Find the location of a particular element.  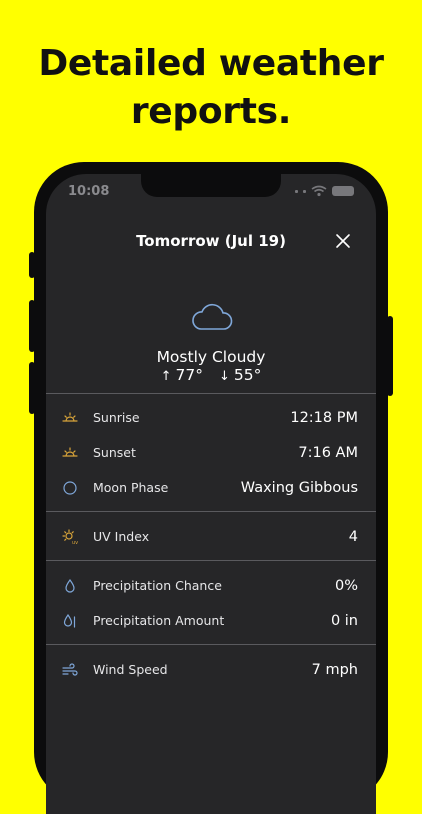

headline-line-1: Detailed weather is located at coordinates (211, 63).